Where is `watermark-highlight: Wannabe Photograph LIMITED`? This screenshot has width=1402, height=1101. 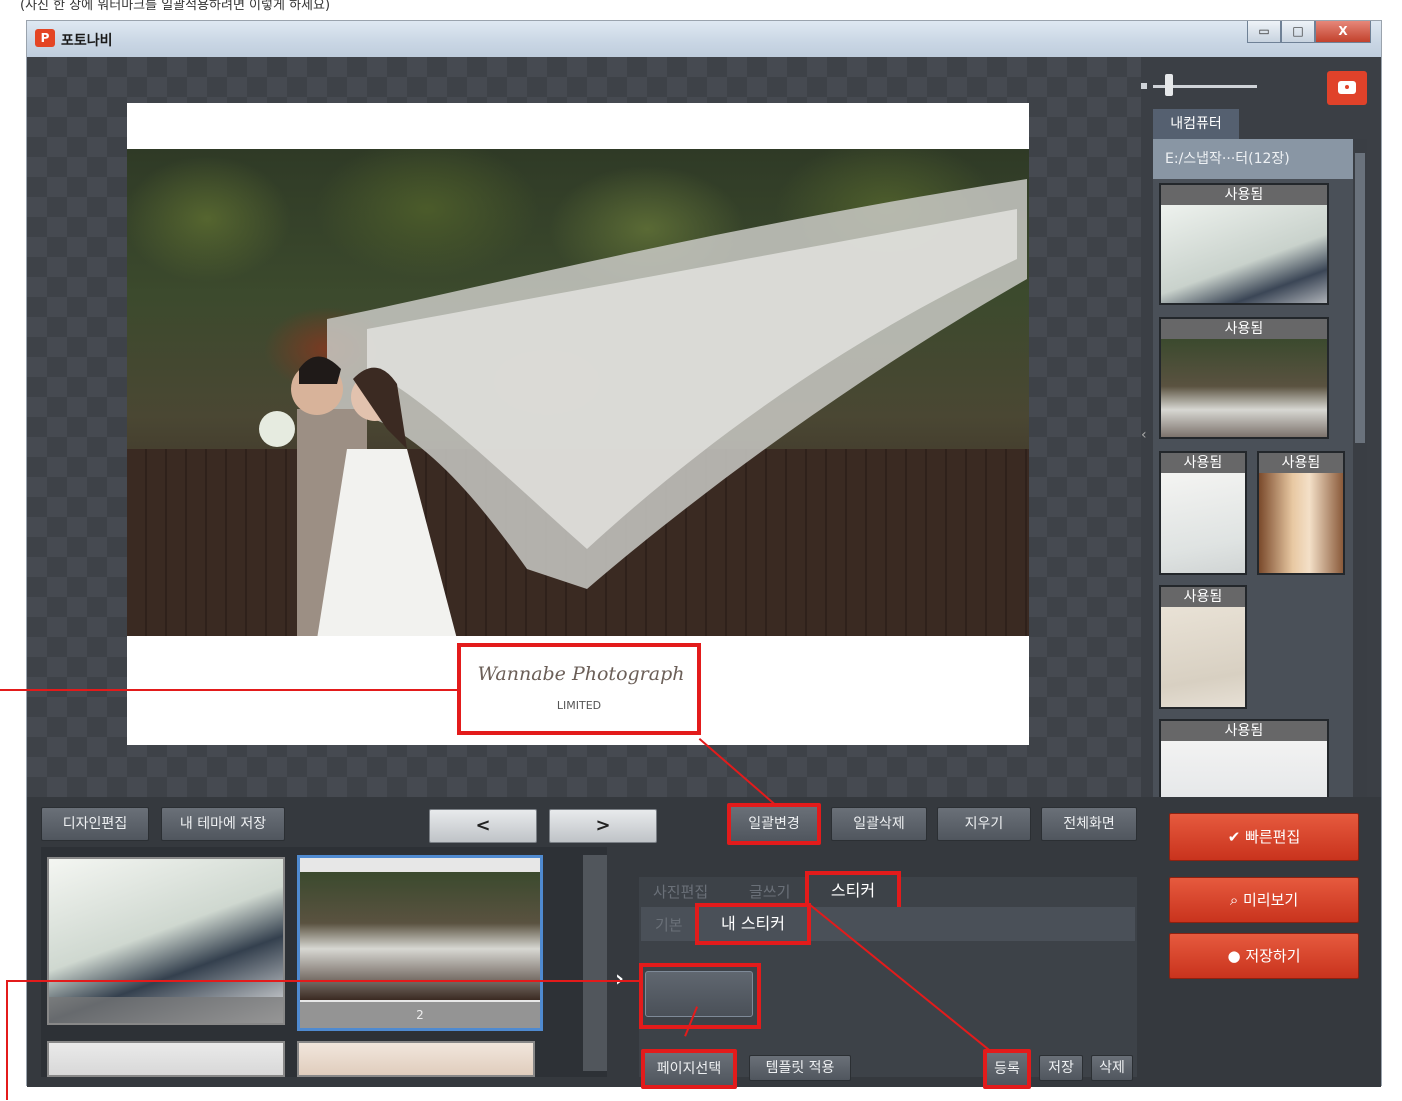 watermark-highlight: Wannabe Photograph LIMITED is located at coordinates (579, 689).